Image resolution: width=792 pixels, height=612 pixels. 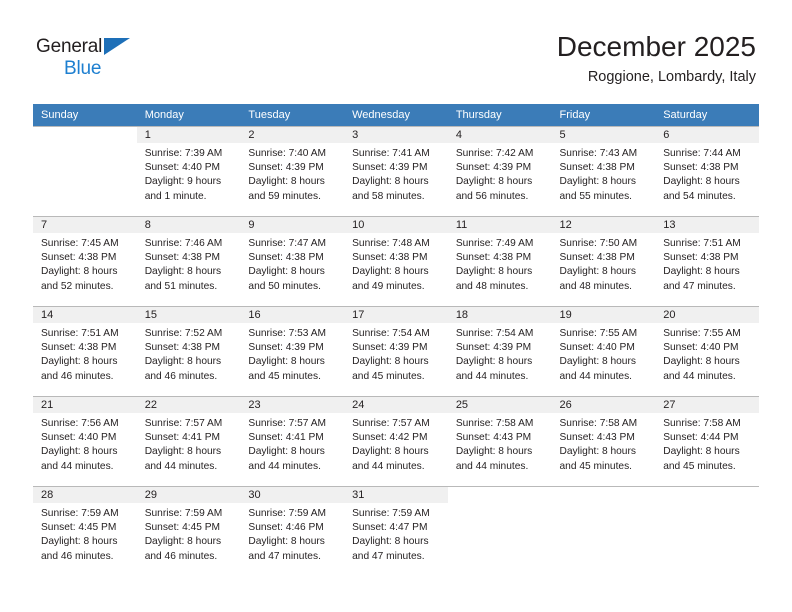 I want to click on day-info-line: Sunset: 4:44 PM, so click(x=701, y=438).